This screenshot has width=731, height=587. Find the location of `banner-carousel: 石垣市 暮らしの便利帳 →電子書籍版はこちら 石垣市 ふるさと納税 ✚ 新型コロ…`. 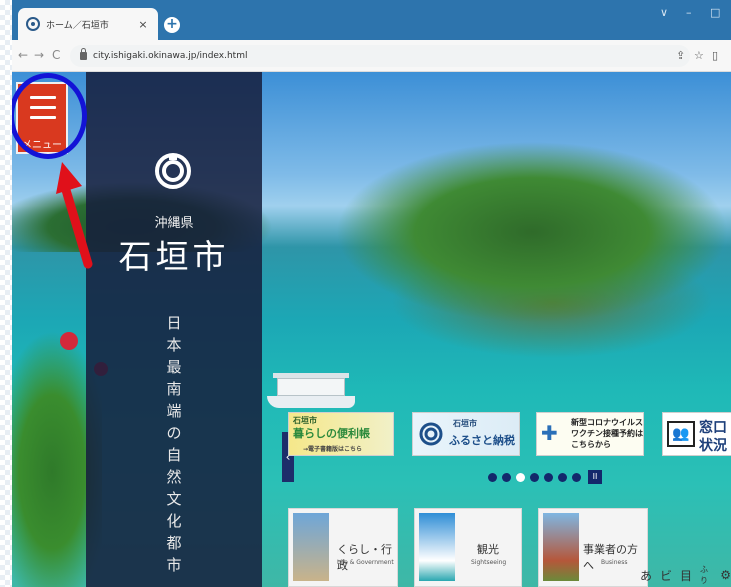

banner-carousel: 石垣市 暮らしの便利帳 →電子書籍版はこちら 石垣市 ふるさと納税 ✚ 新型コロ… is located at coordinates (507, 435).